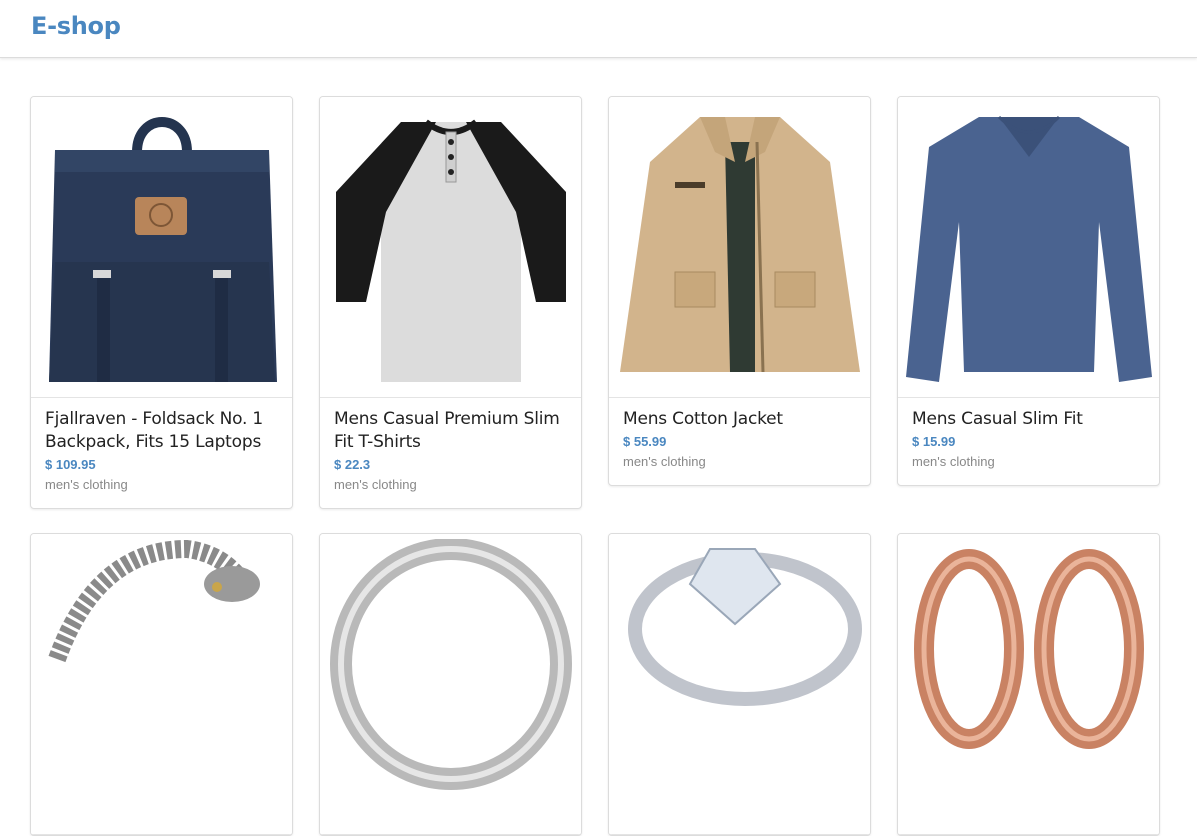  What do you see at coordinates (450, 431) in the screenshot?
I see `product-title: Mens Casual Premium Slim Fit T-Shirts` at bounding box center [450, 431].